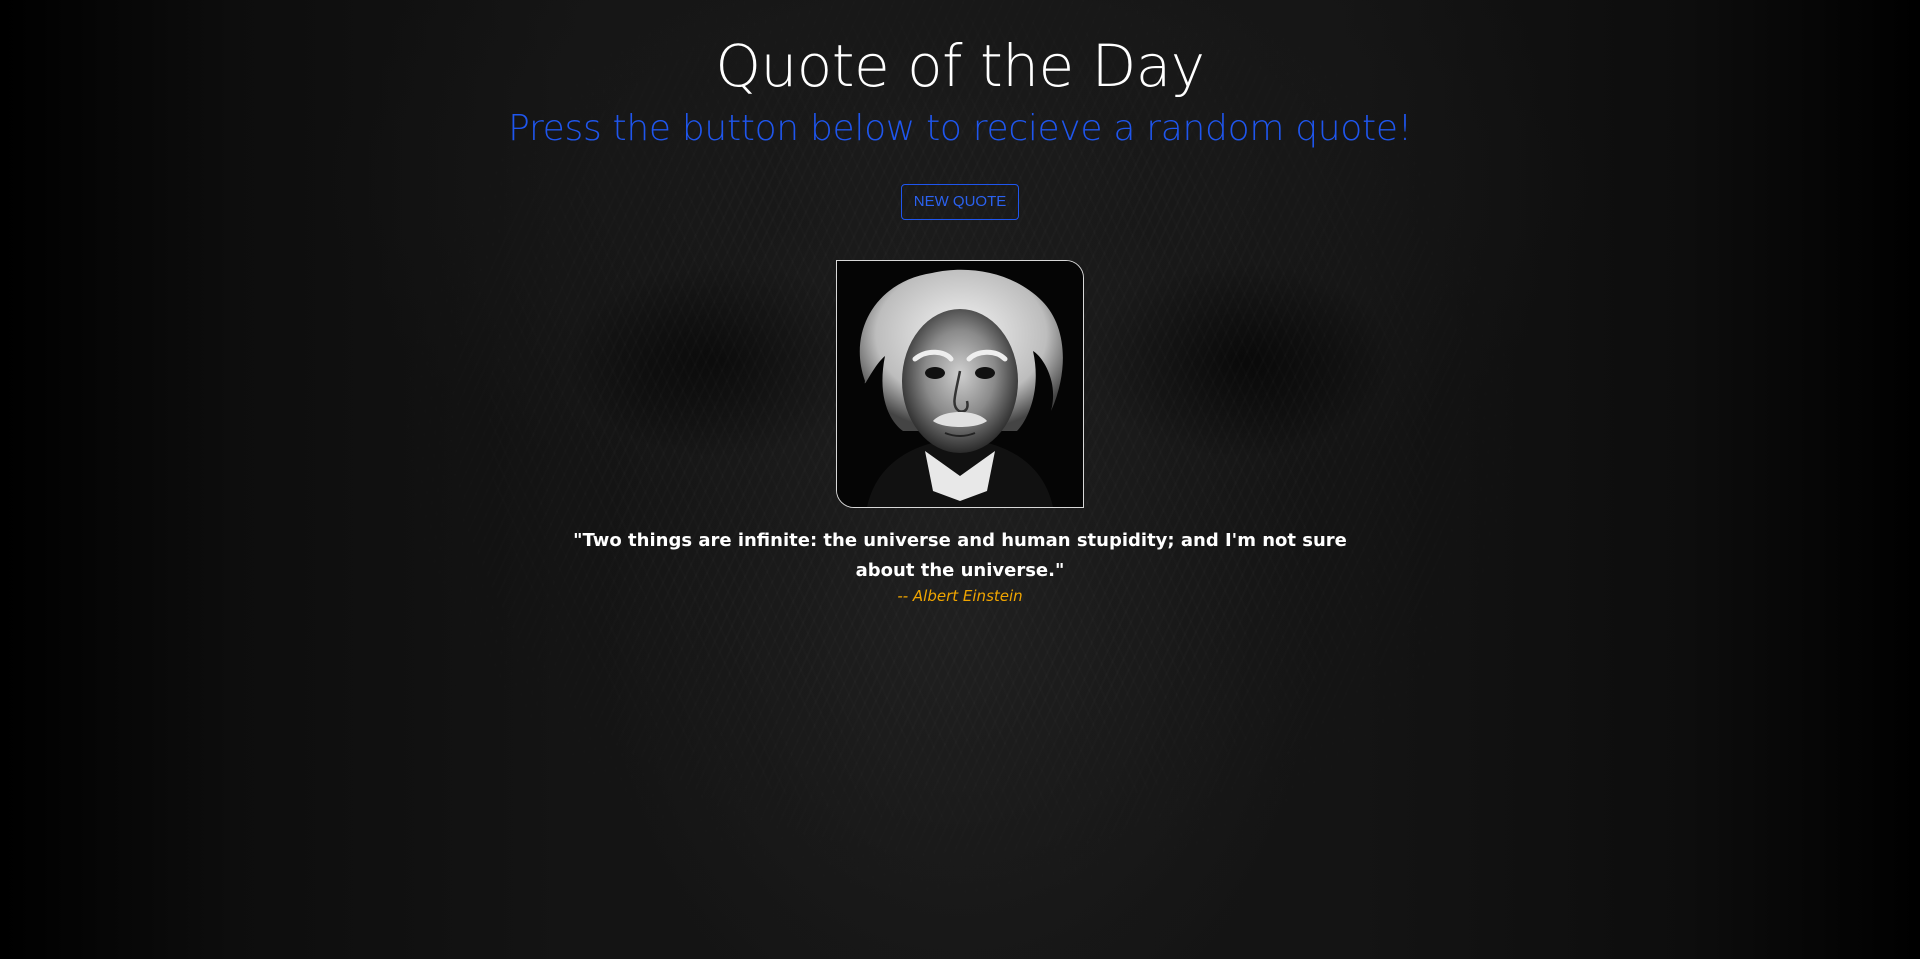 This screenshot has height=959, width=1920. Describe the element at coordinates (960, 202) in the screenshot. I see `new-quote-button: NEW QUOTE` at that location.